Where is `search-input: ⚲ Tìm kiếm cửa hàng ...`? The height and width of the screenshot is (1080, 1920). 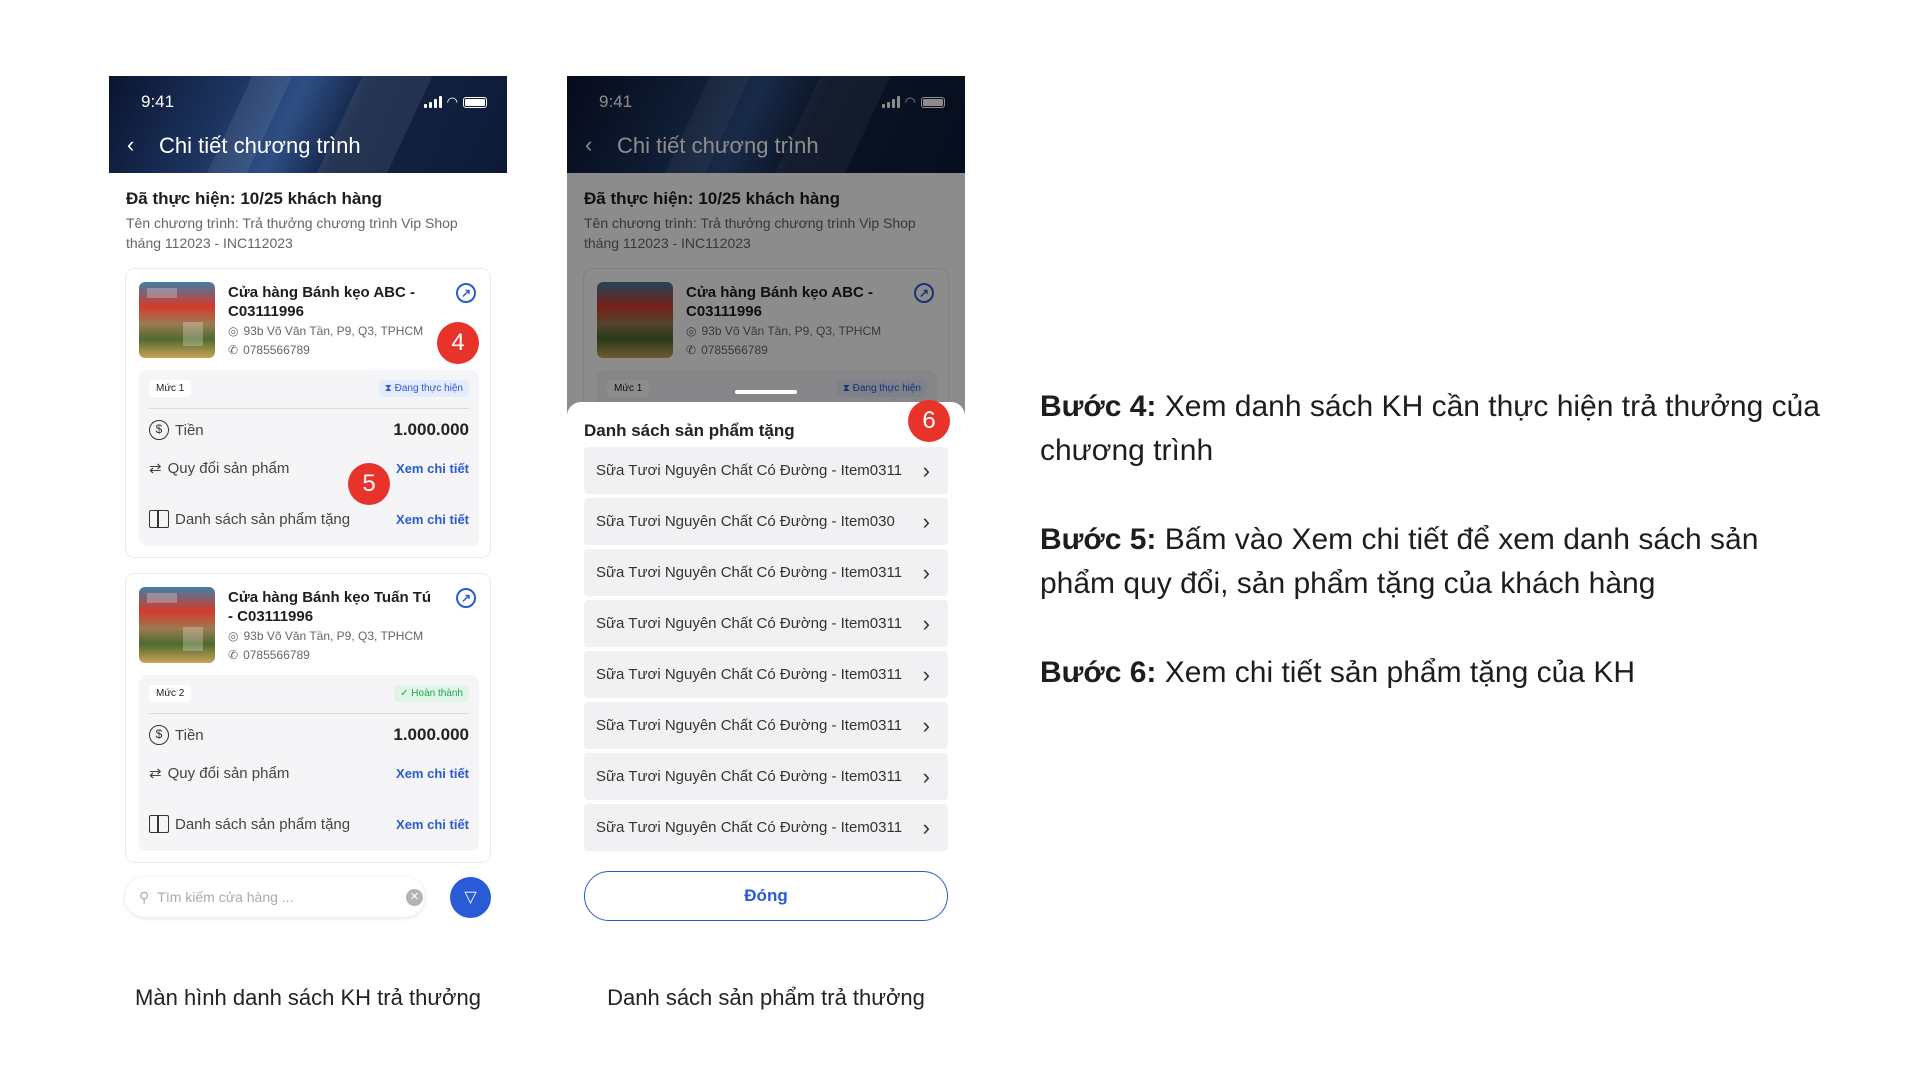 search-input: ⚲ Tìm kiếm cửa hàng ... is located at coordinates (275, 897).